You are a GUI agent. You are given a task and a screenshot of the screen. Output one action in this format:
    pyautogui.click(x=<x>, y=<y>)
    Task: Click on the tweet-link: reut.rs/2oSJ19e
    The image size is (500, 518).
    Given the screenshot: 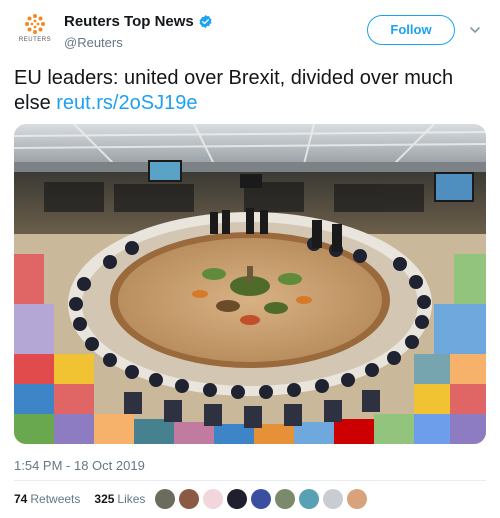 What is the action you would take?
    pyautogui.click(x=126, y=103)
    